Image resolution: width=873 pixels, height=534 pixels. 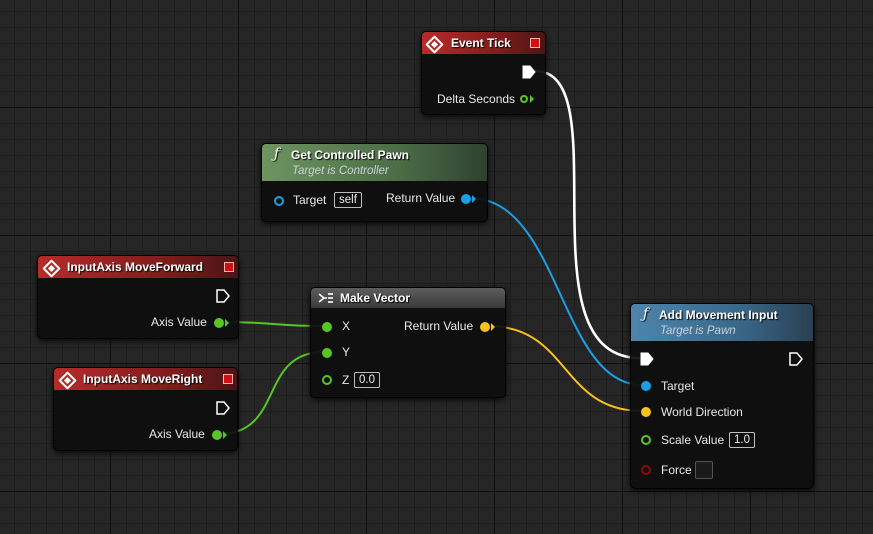 I want to click on event-tick-header: Event Tick, so click(x=483, y=43).